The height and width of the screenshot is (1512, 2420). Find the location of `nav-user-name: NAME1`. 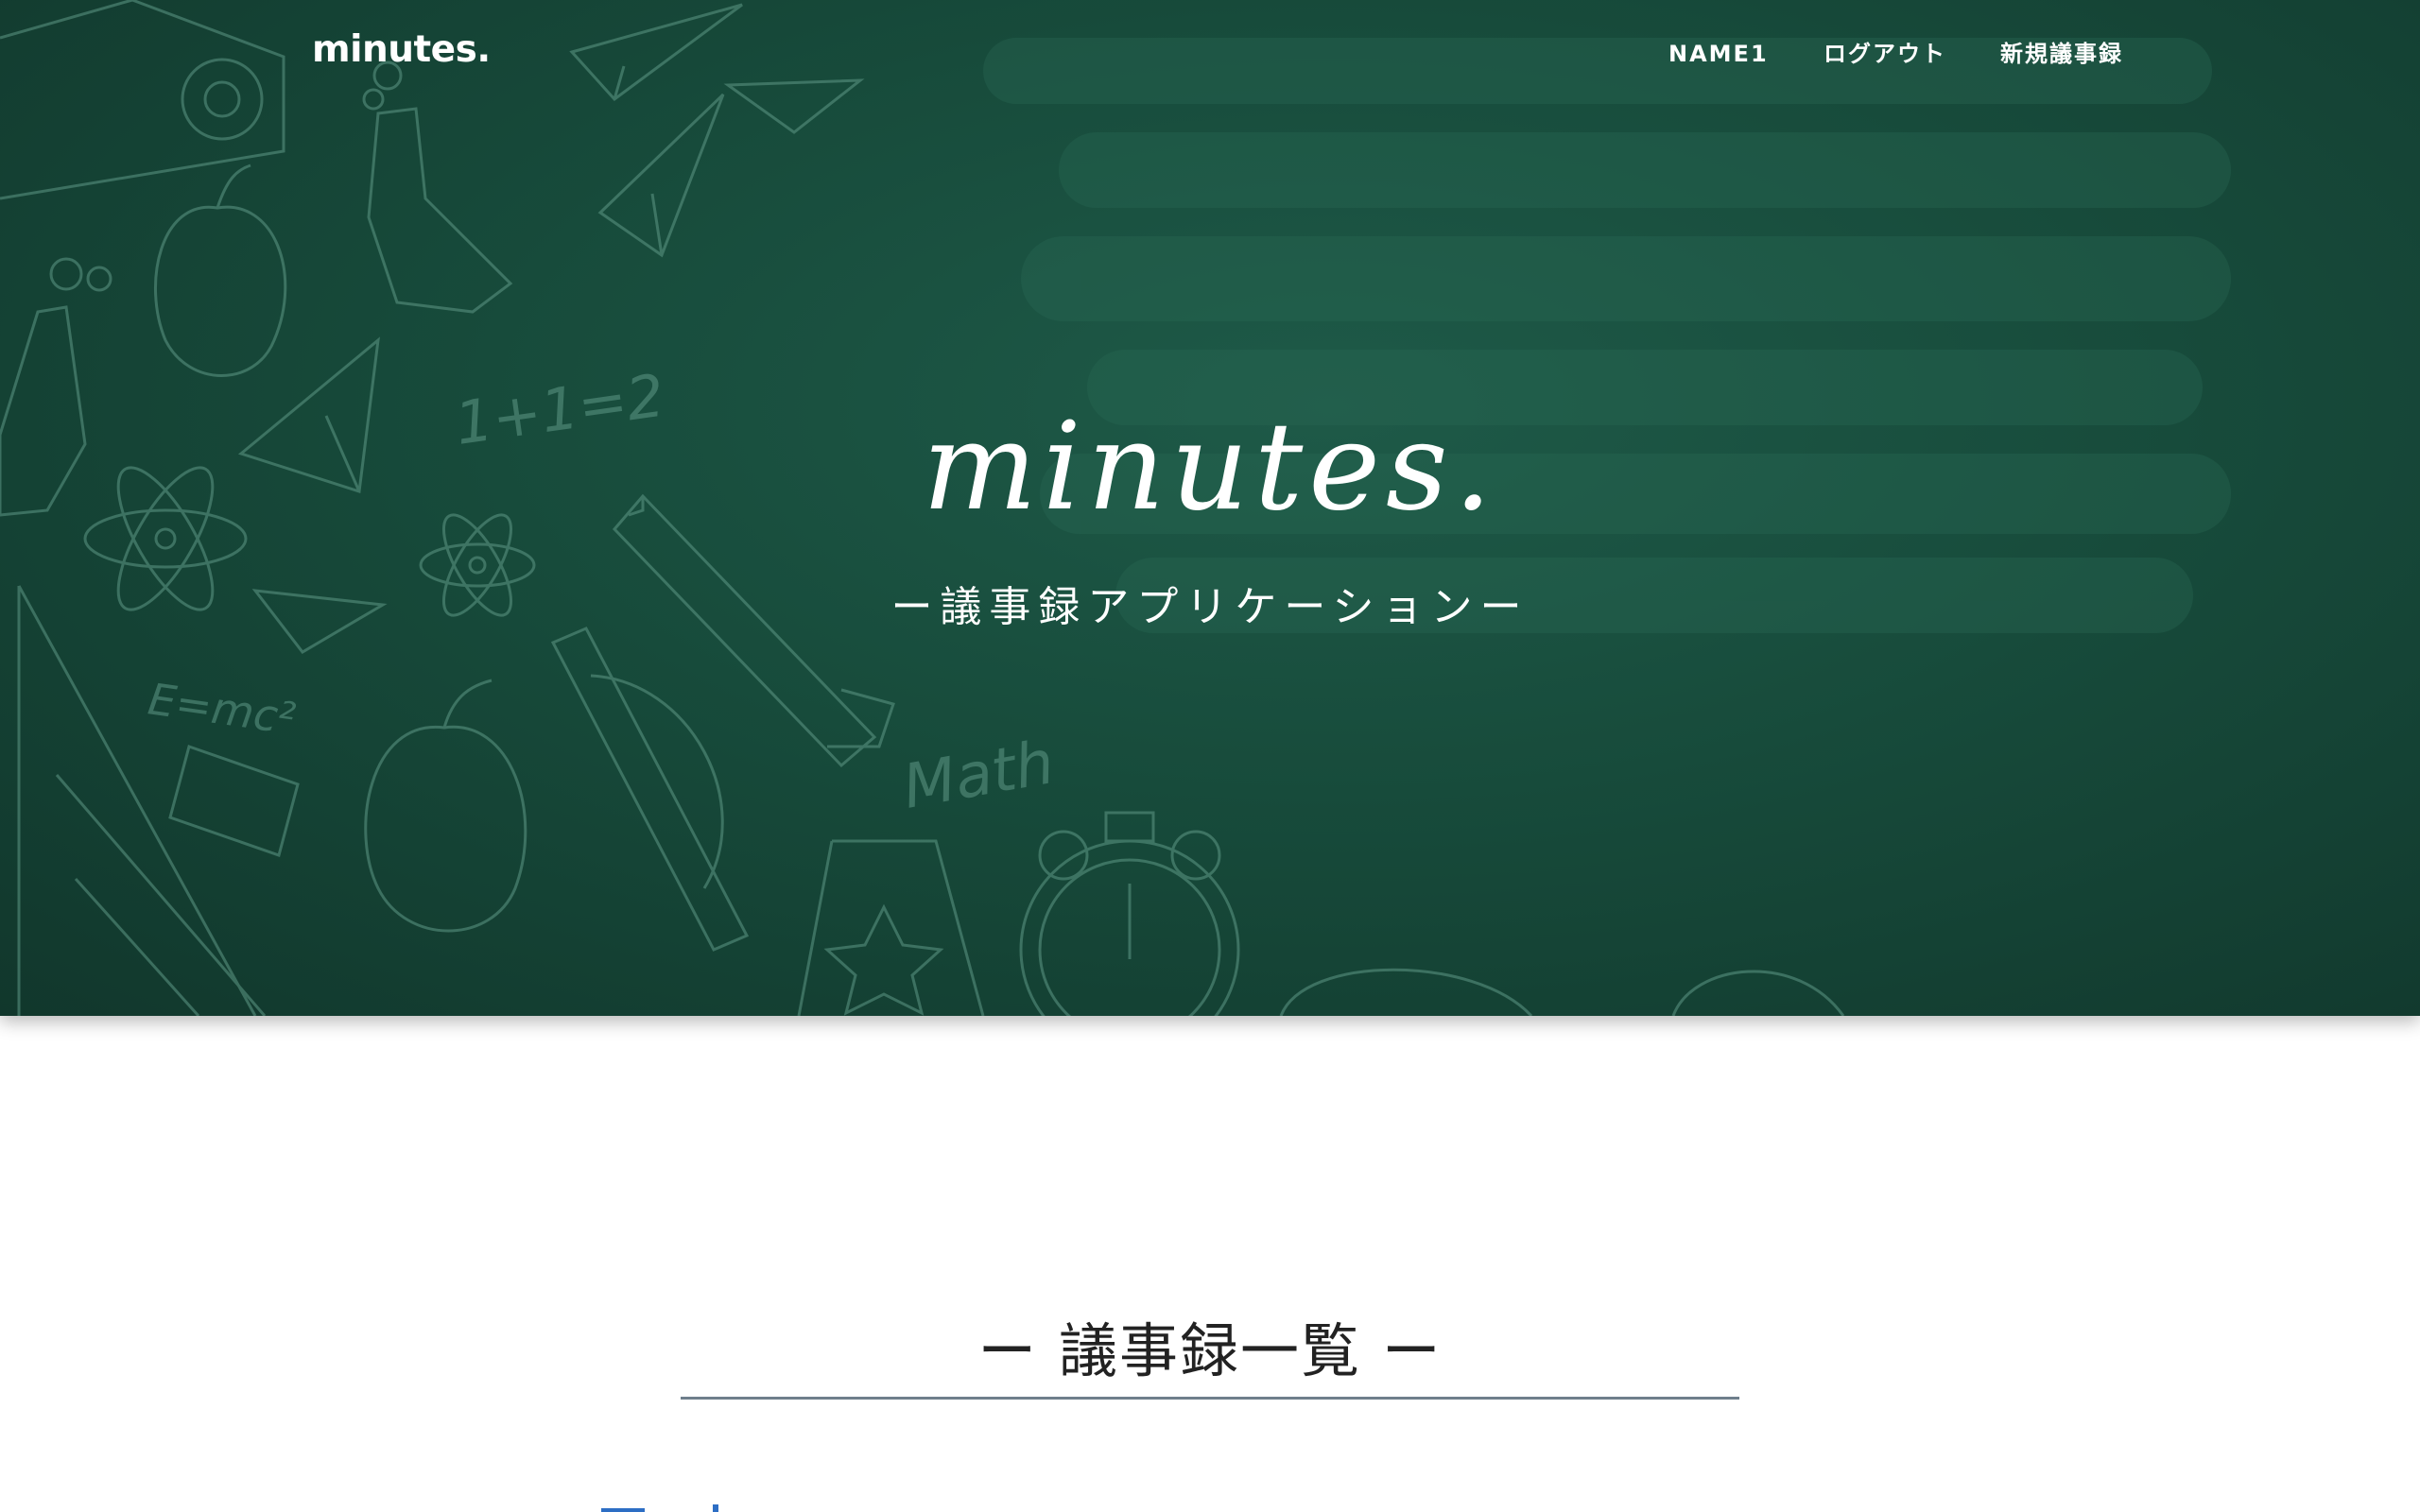

nav-user-name: NAME1 is located at coordinates (1718, 54).